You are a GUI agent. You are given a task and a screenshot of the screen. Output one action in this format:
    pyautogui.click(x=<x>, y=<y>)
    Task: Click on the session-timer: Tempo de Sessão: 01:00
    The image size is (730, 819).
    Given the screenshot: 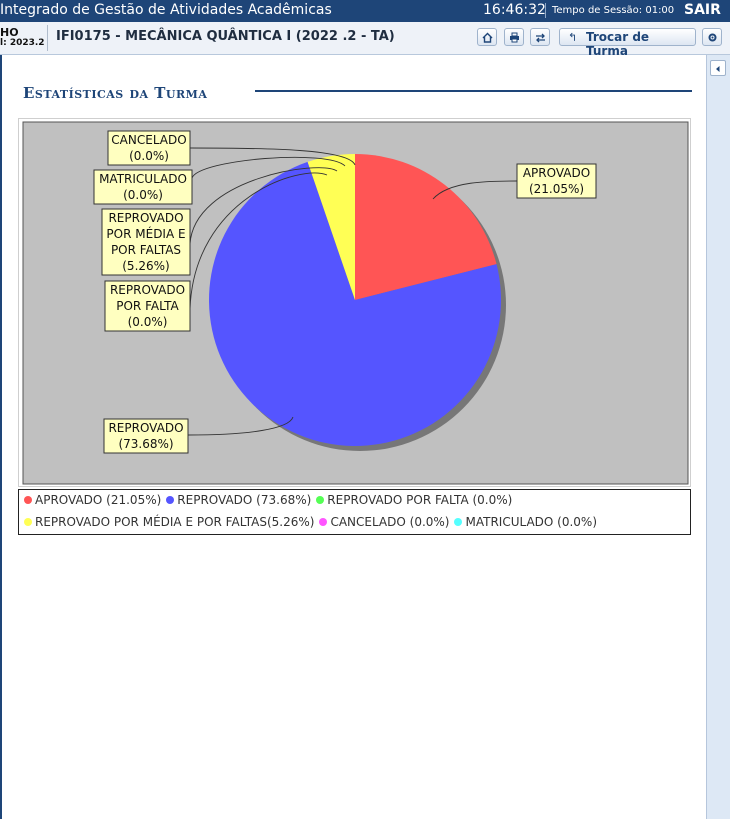 What is the action you would take?
    pyautogui.click(x=613, y=10)
    